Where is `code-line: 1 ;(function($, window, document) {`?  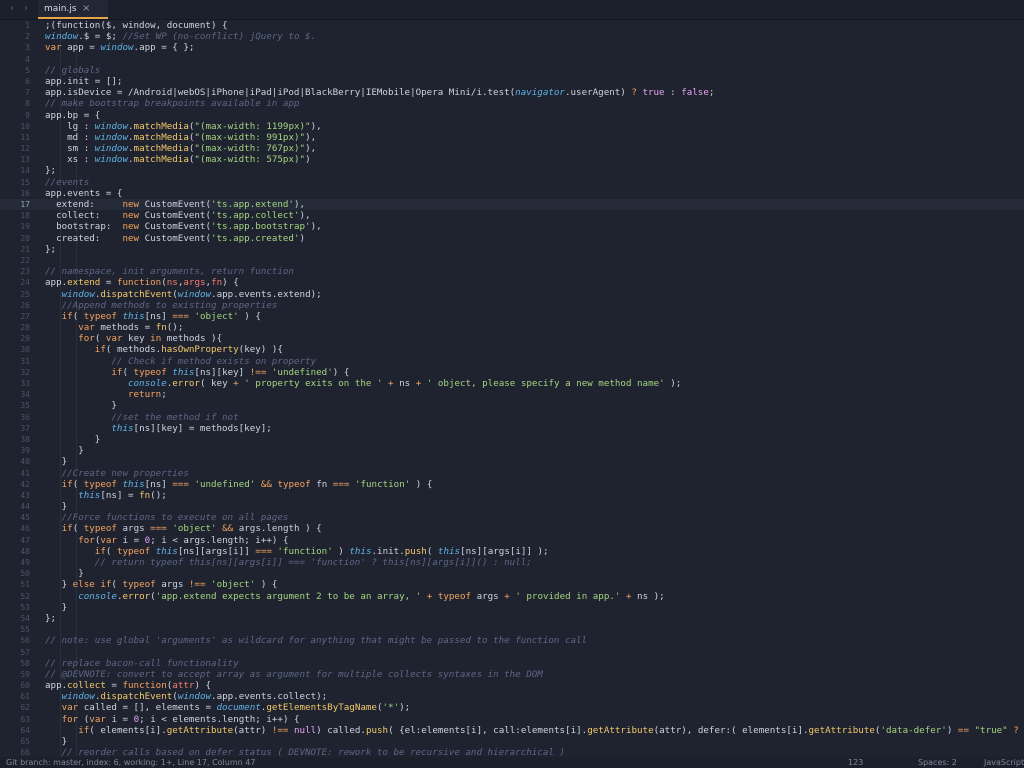
code-line: 1 ;(function($, window, document) { is located at coordinates (512, 25).